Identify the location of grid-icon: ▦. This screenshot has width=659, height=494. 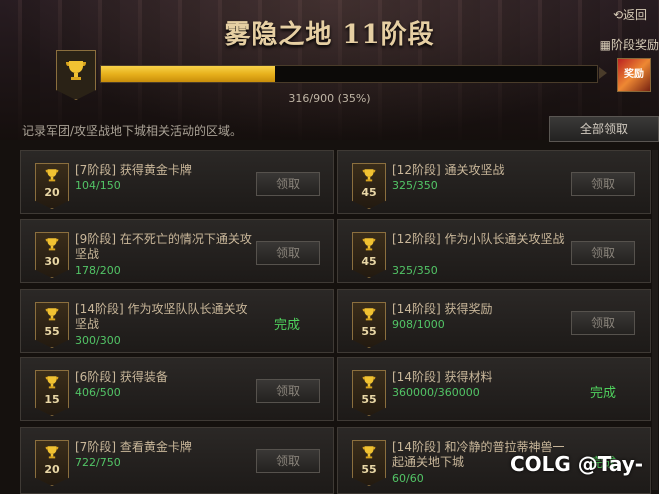
(605, 45).